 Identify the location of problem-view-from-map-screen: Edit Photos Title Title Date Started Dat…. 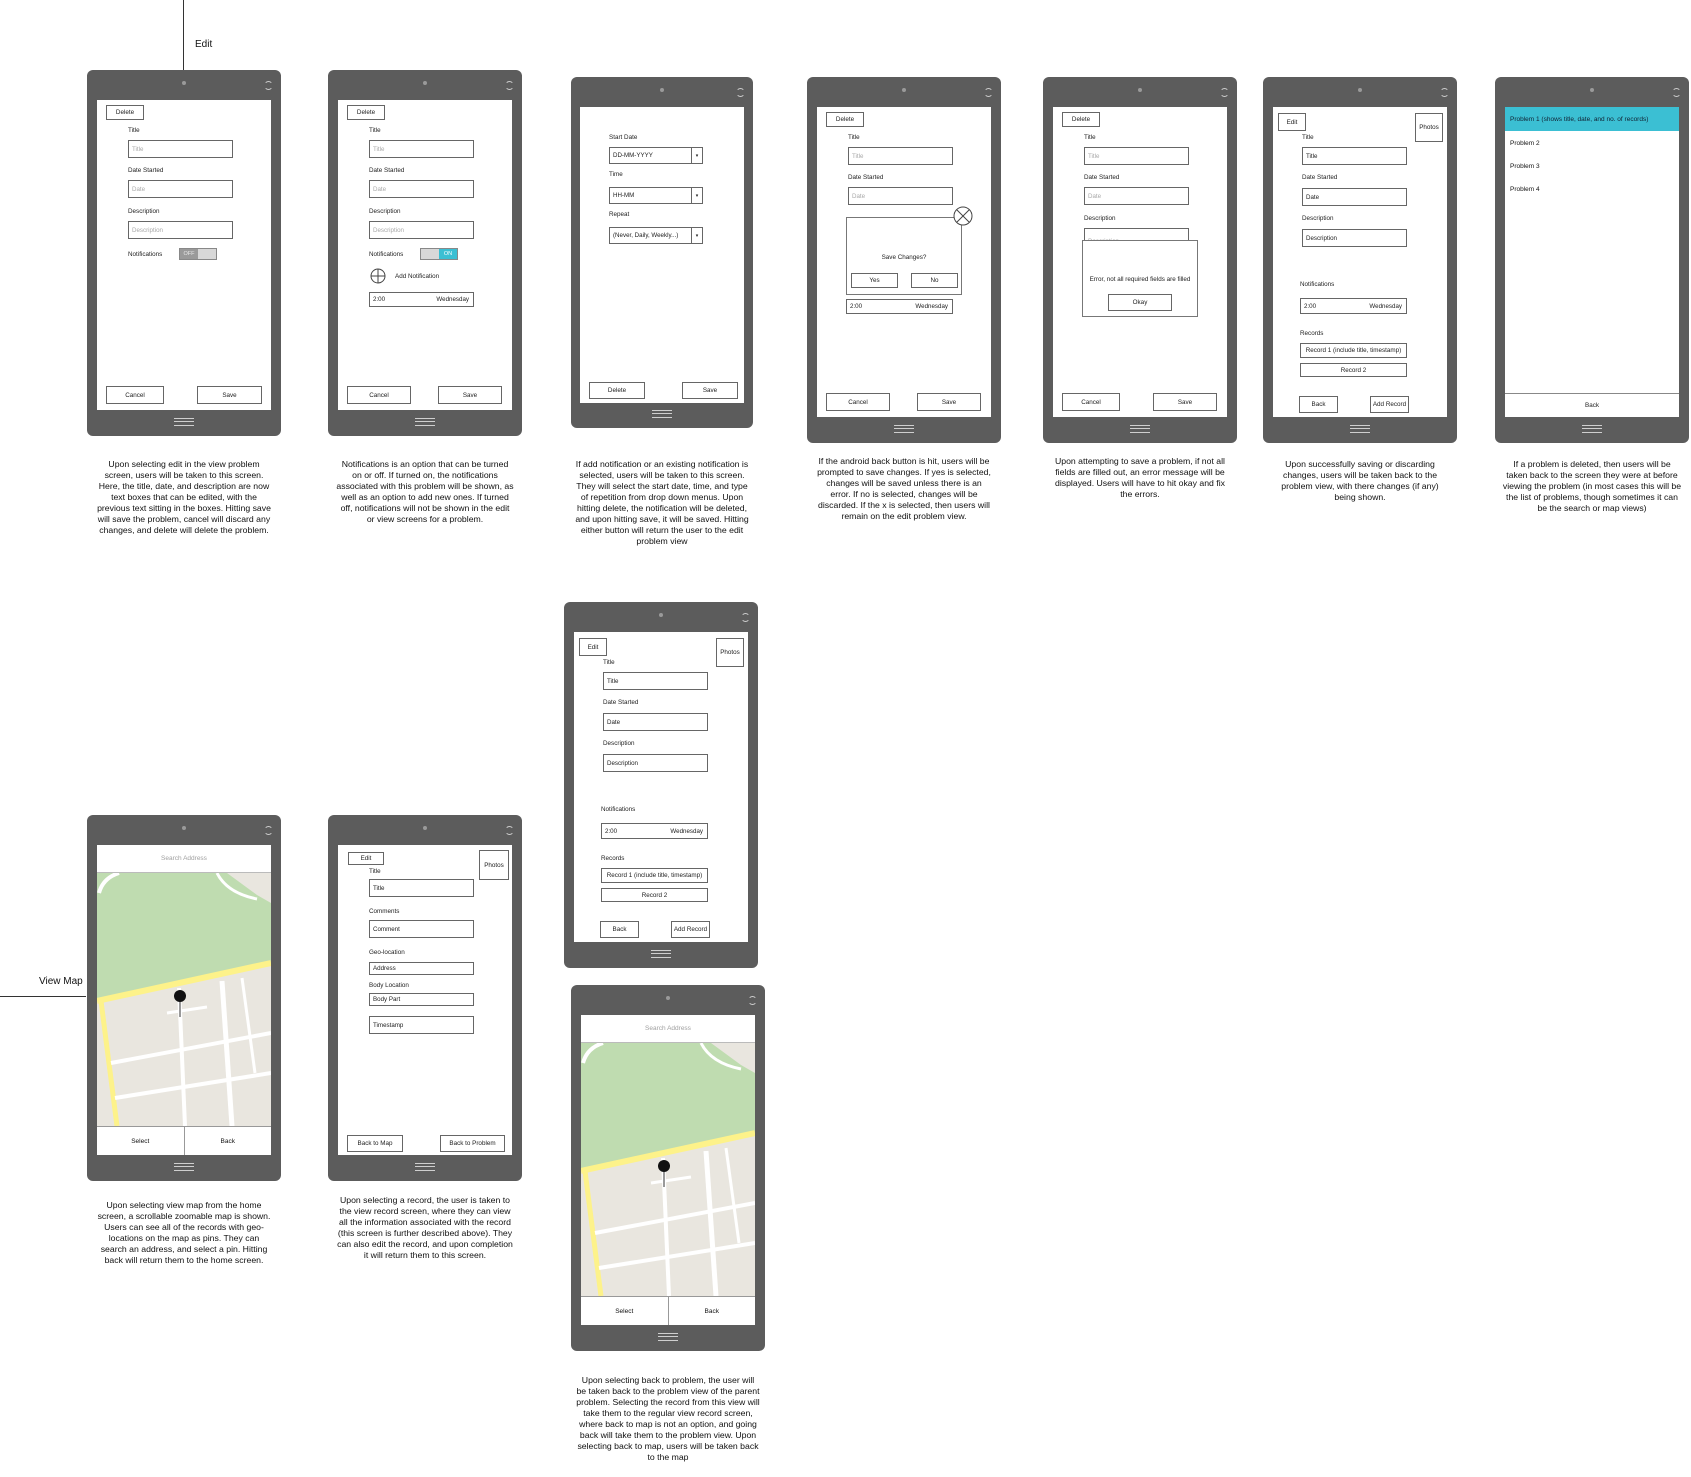
(661, 787).